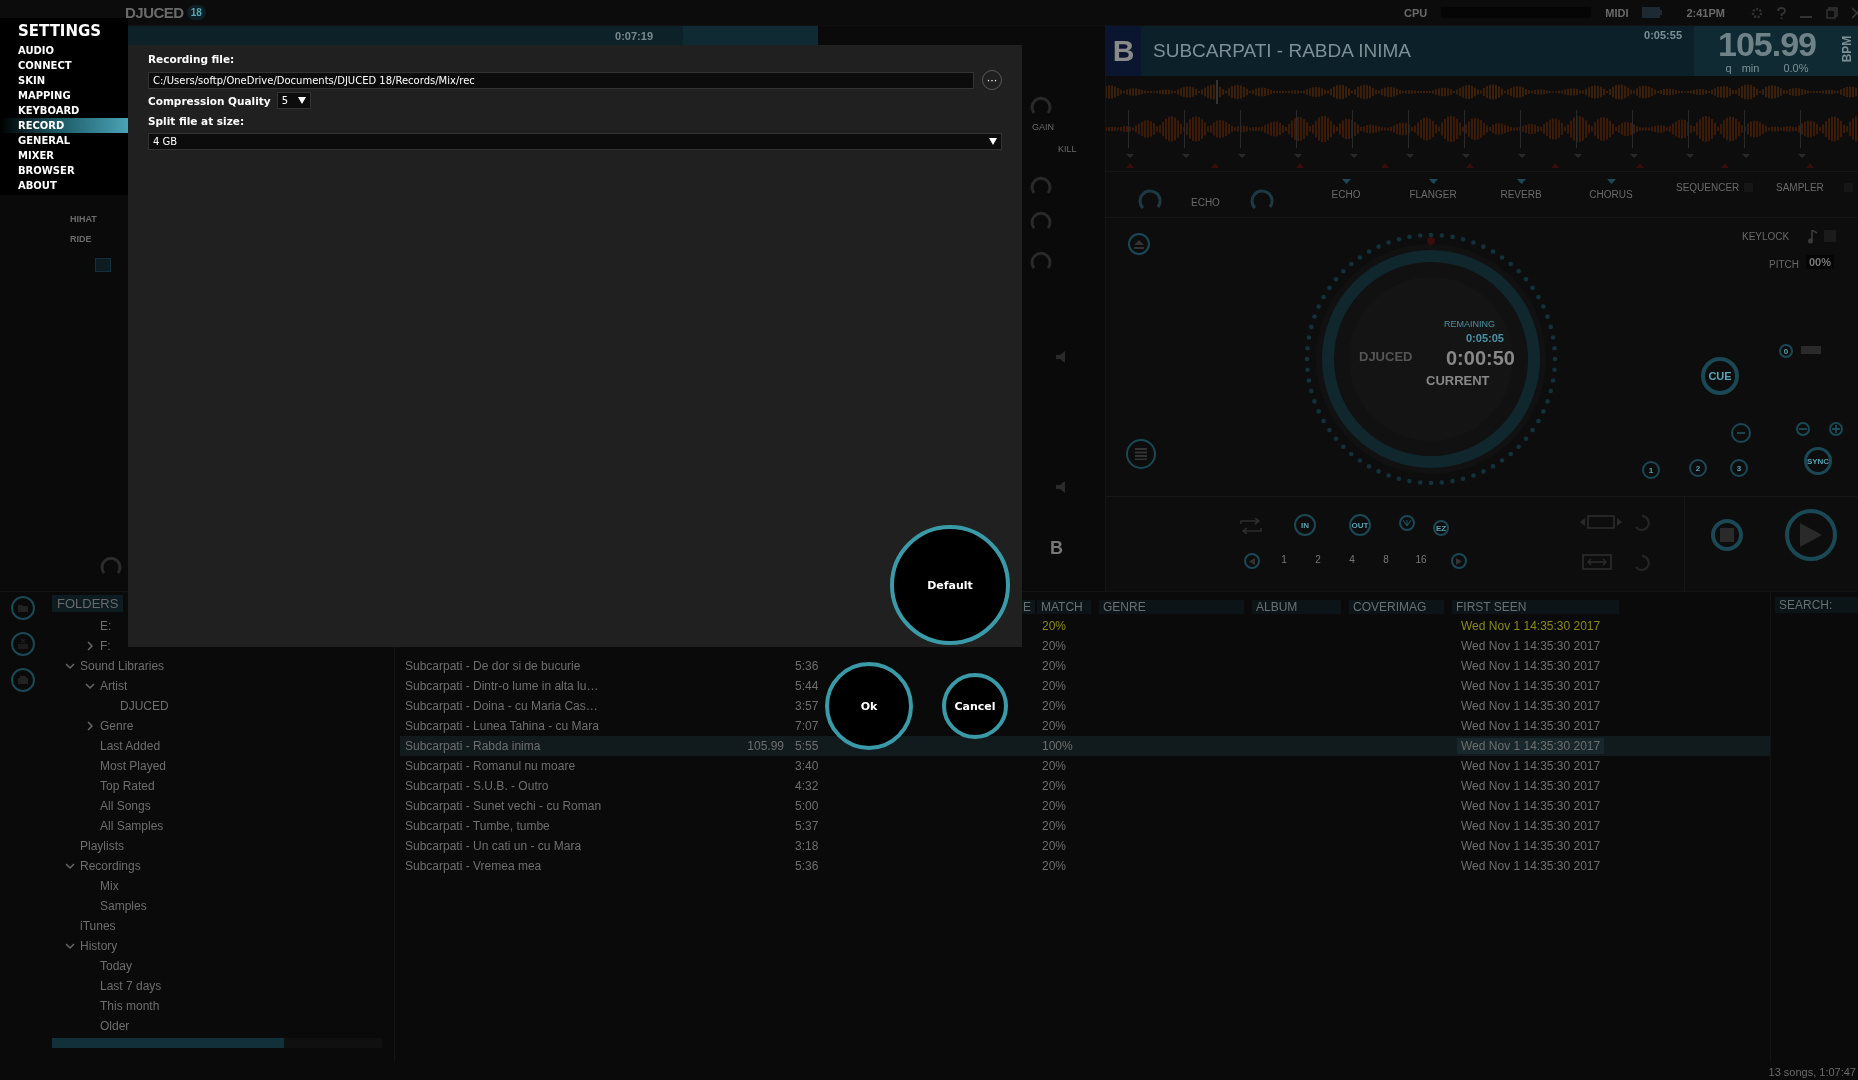 This screenshot has height=1080, width=1858. What do you see at coordinates (1482, 129) in the screenshot?
I see `waveform-detail` at bounding box center [1482, 129].